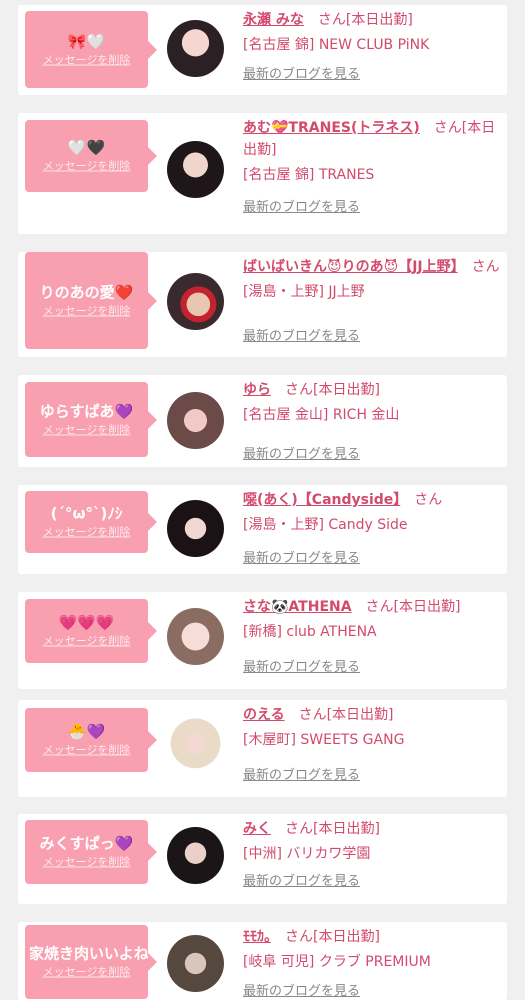  I want to click on message-bubble: (´°ω°`)ﾉｼ メッセージを削除, so click(91, 522).